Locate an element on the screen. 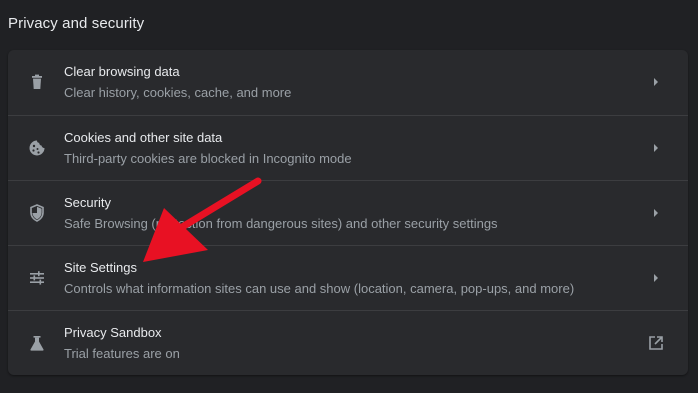  sliders-icon is located at coordinates (37, 278).